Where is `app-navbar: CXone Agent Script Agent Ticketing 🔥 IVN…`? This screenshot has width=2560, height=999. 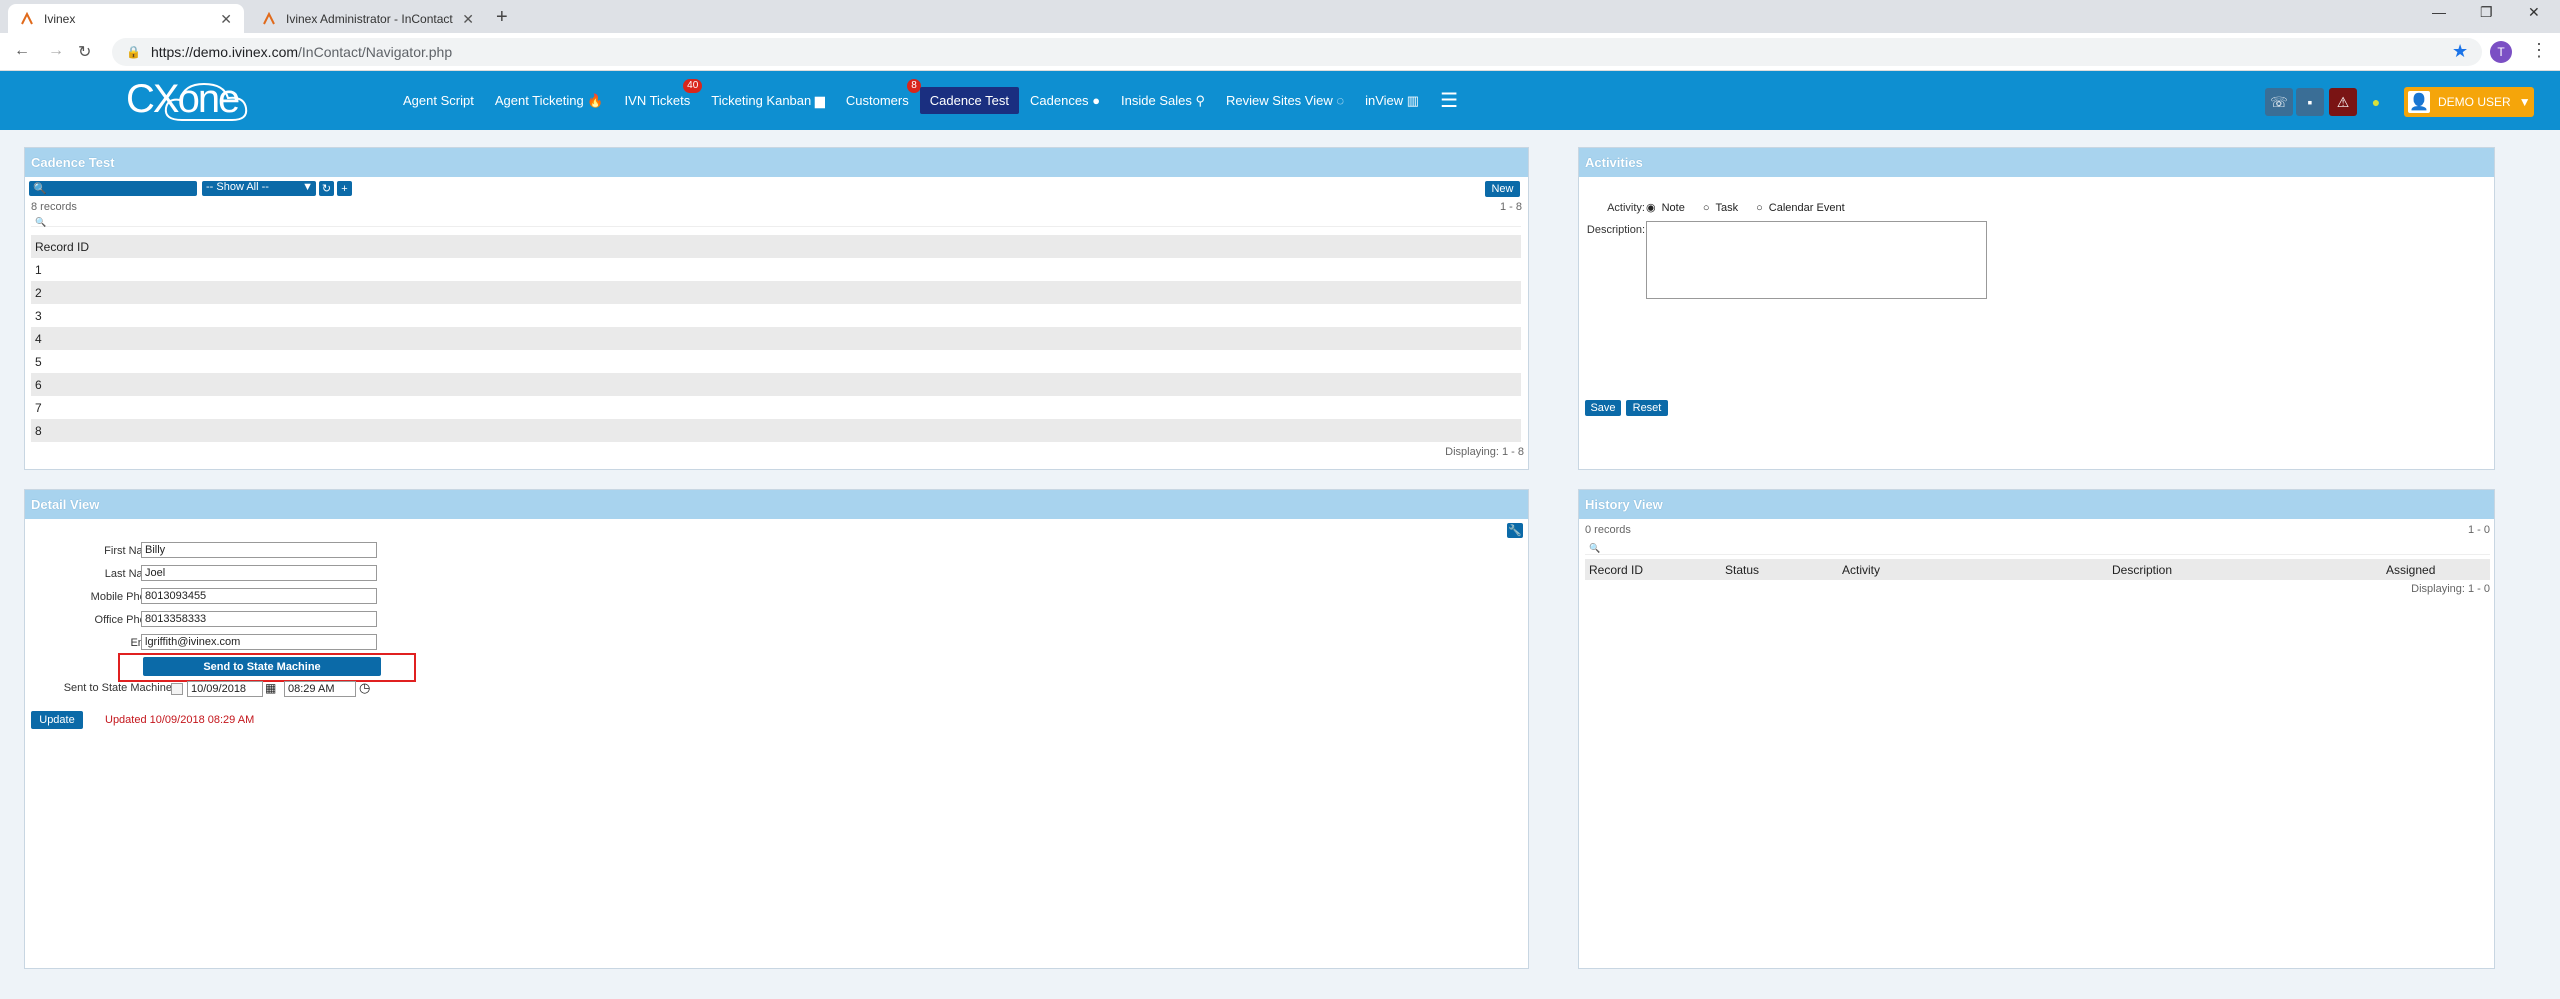 app-navbar: CXone Agent Script Agent Ticketing 🔥 IVN… is located at coordinates (1280, 100).